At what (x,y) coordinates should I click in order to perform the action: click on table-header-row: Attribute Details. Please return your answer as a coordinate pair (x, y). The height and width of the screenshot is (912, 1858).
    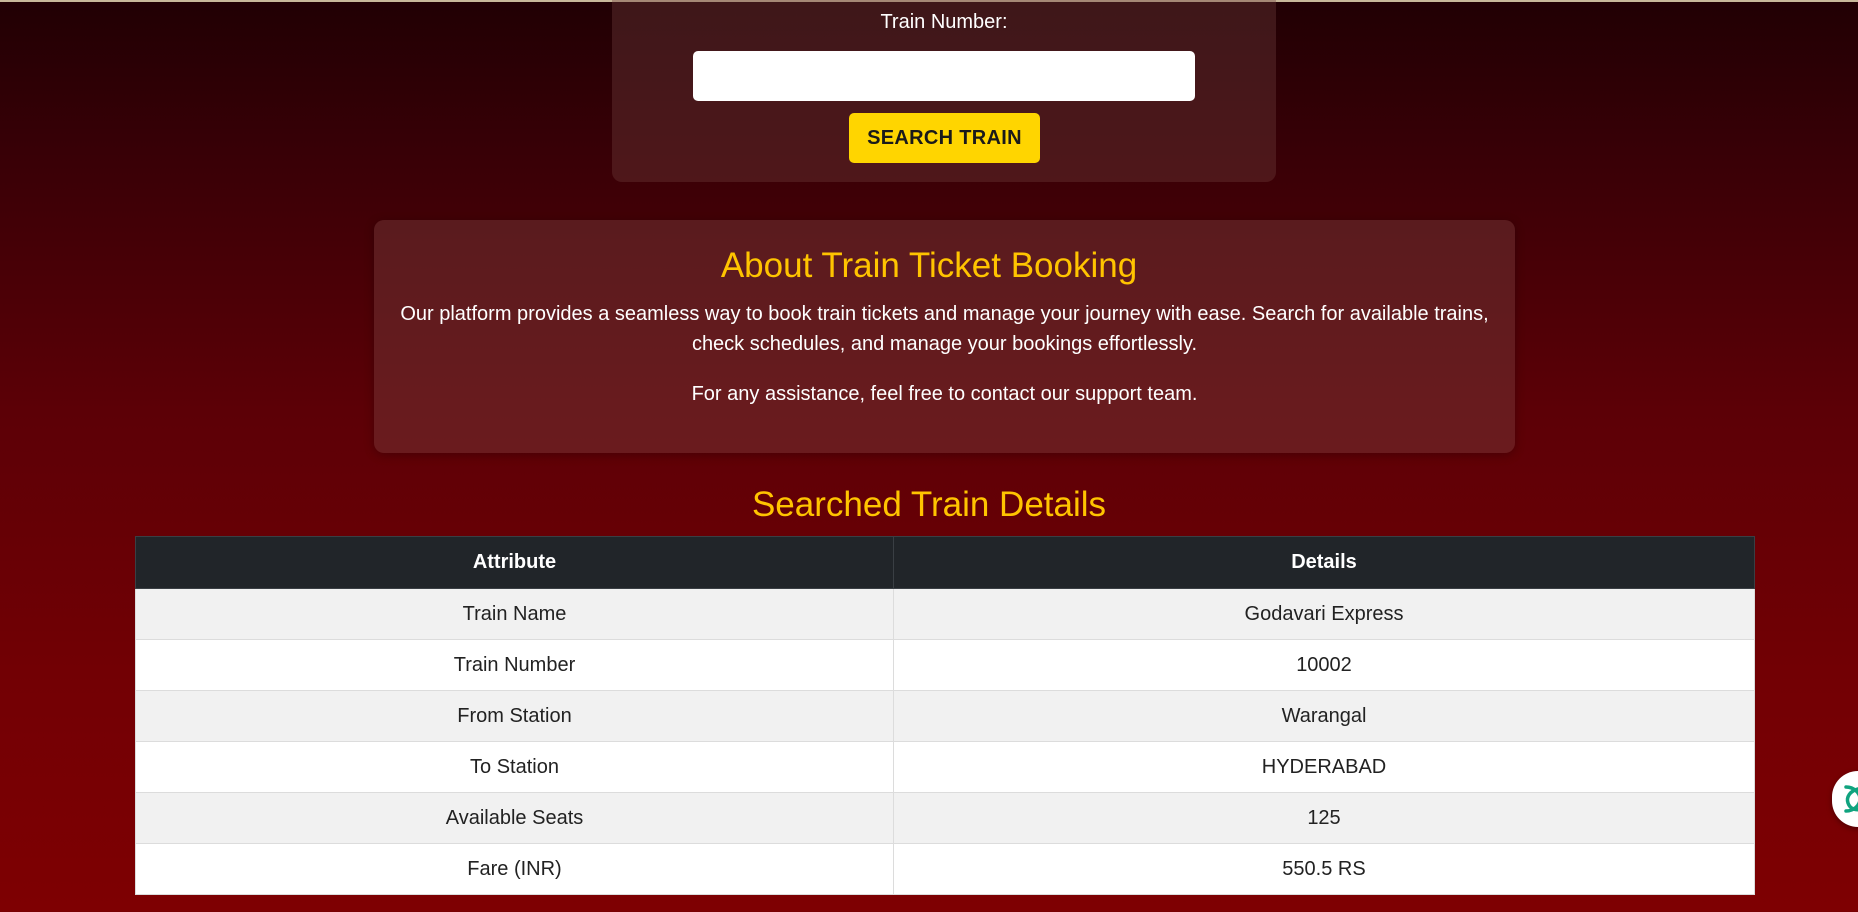
    Looking at the image, I should click on (945, 562).